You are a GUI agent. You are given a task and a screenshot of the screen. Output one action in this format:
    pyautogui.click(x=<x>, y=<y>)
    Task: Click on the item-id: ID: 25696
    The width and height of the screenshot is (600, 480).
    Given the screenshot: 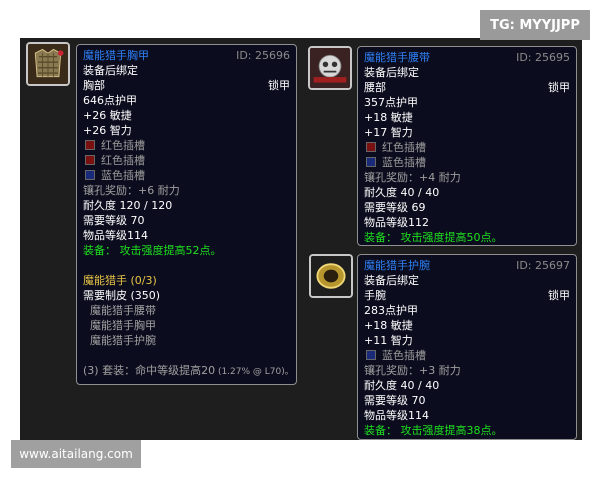 What is the action you would take?
    pyautogui.click(x=263, y=55)
    